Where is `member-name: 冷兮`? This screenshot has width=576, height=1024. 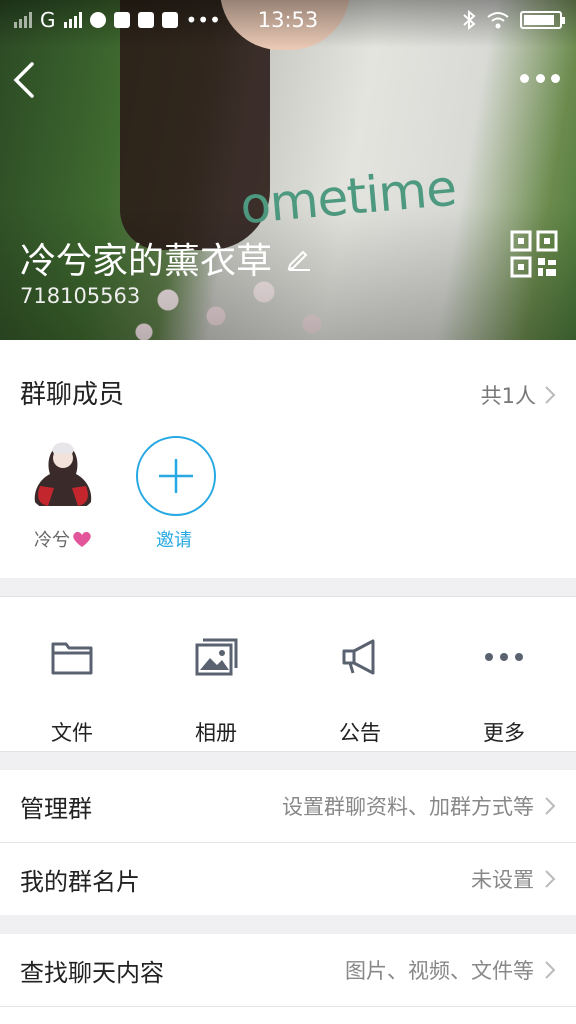
member-name: 冷兮 is located at coordinates (63, 539).